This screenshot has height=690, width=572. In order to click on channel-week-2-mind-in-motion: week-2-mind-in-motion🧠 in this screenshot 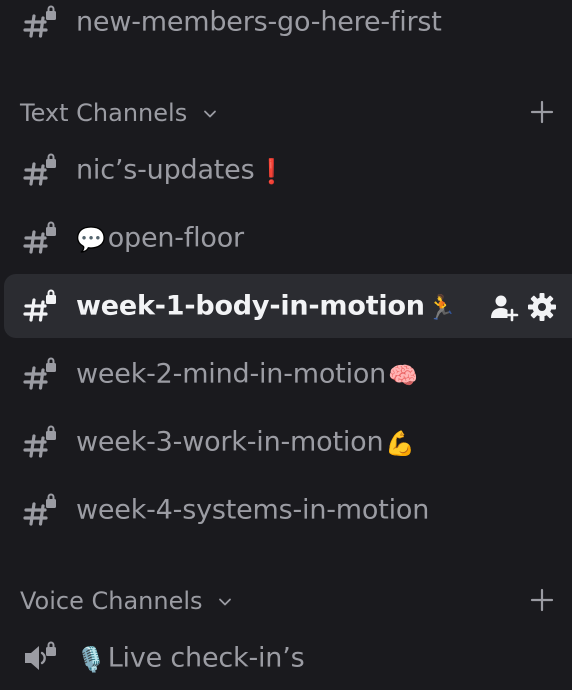, I will do `click(288, 374)`.